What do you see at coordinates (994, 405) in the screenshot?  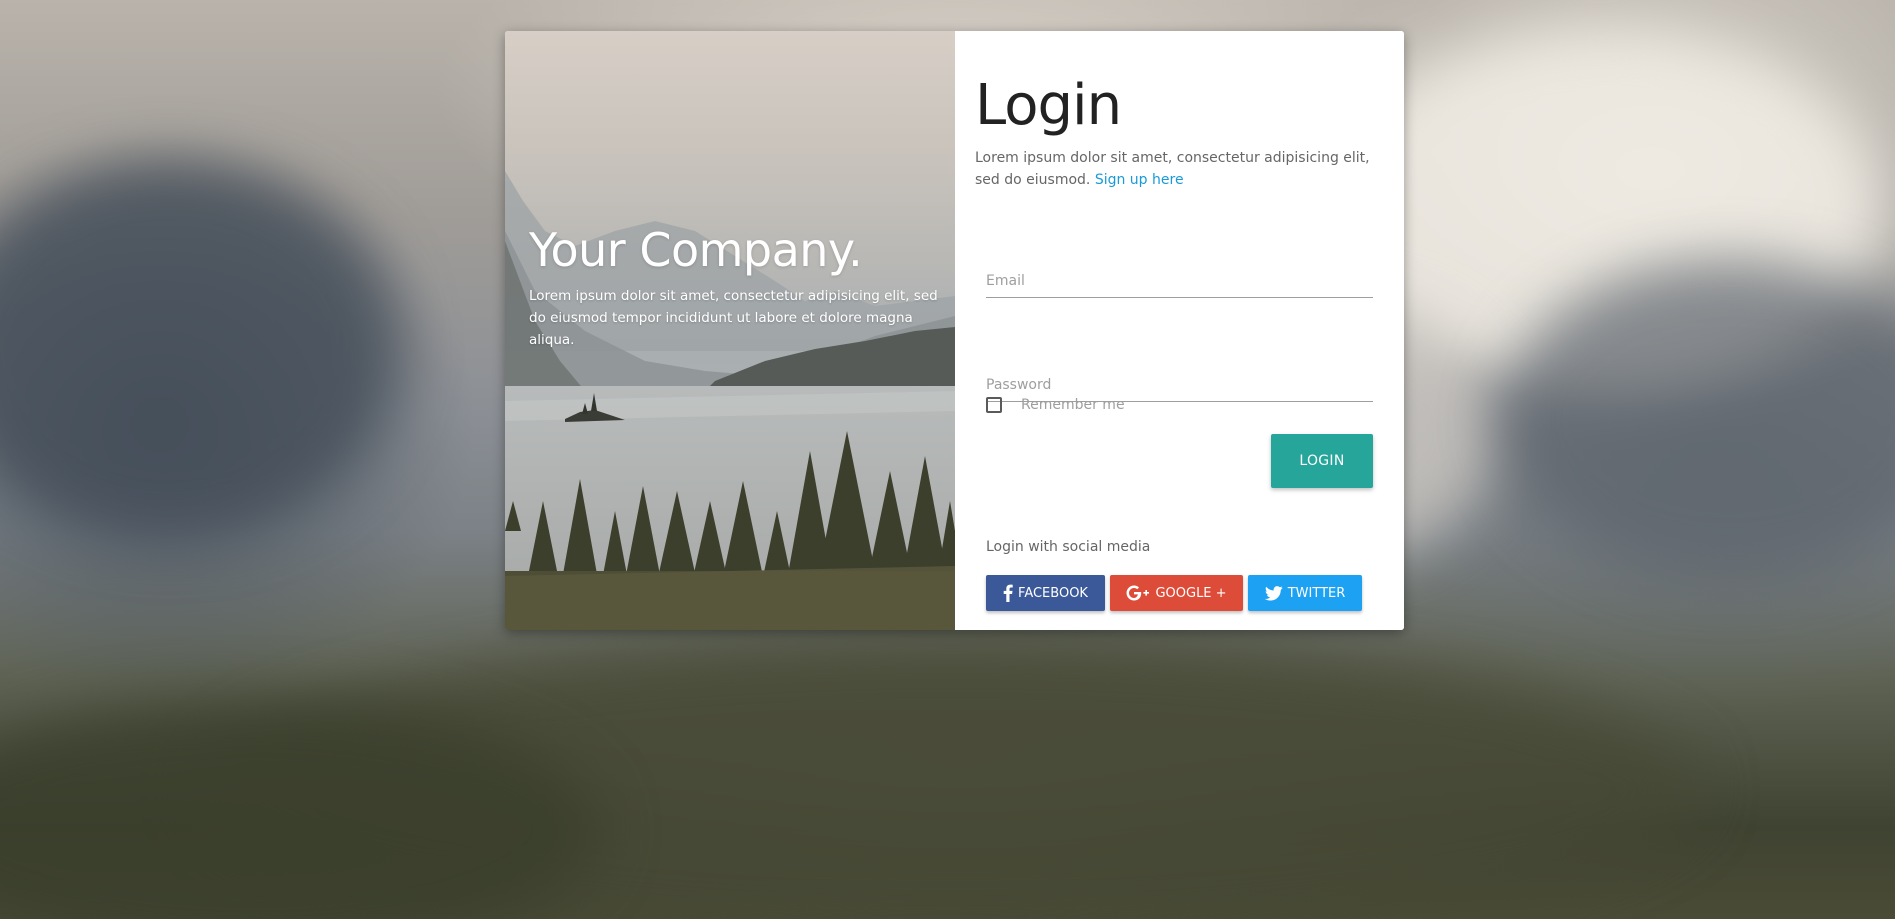 I see `remember-checkbox` at bounding box center [994, 405].